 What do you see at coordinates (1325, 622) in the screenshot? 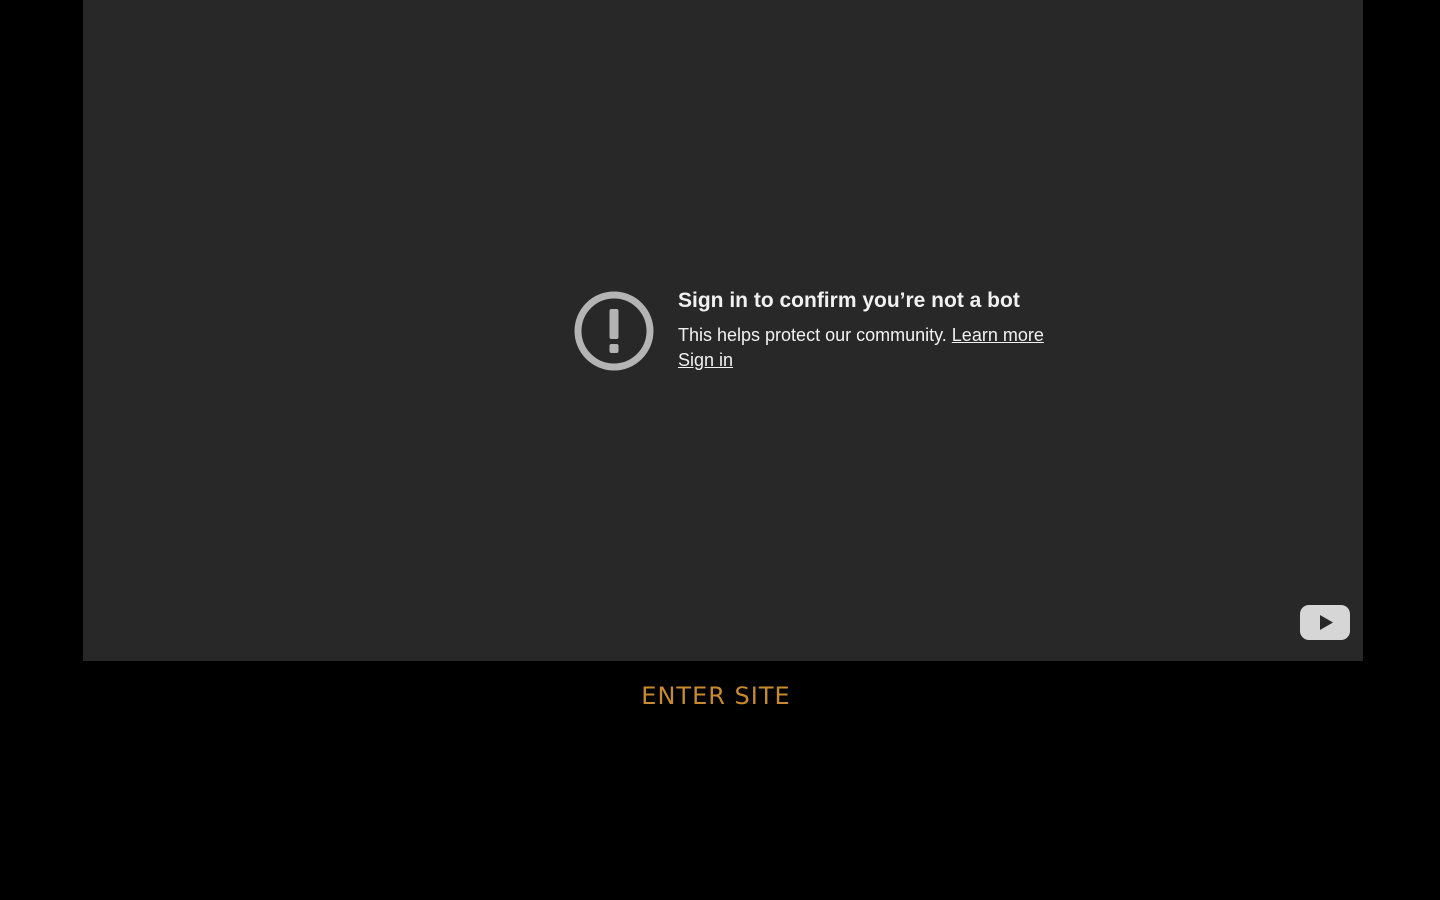
I see `youtube-play-icon` at bounding box center [1325, 622].